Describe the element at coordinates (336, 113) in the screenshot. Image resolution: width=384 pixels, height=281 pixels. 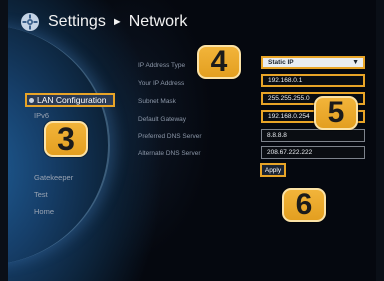
I see `callout-badge-5: 5` at that location.